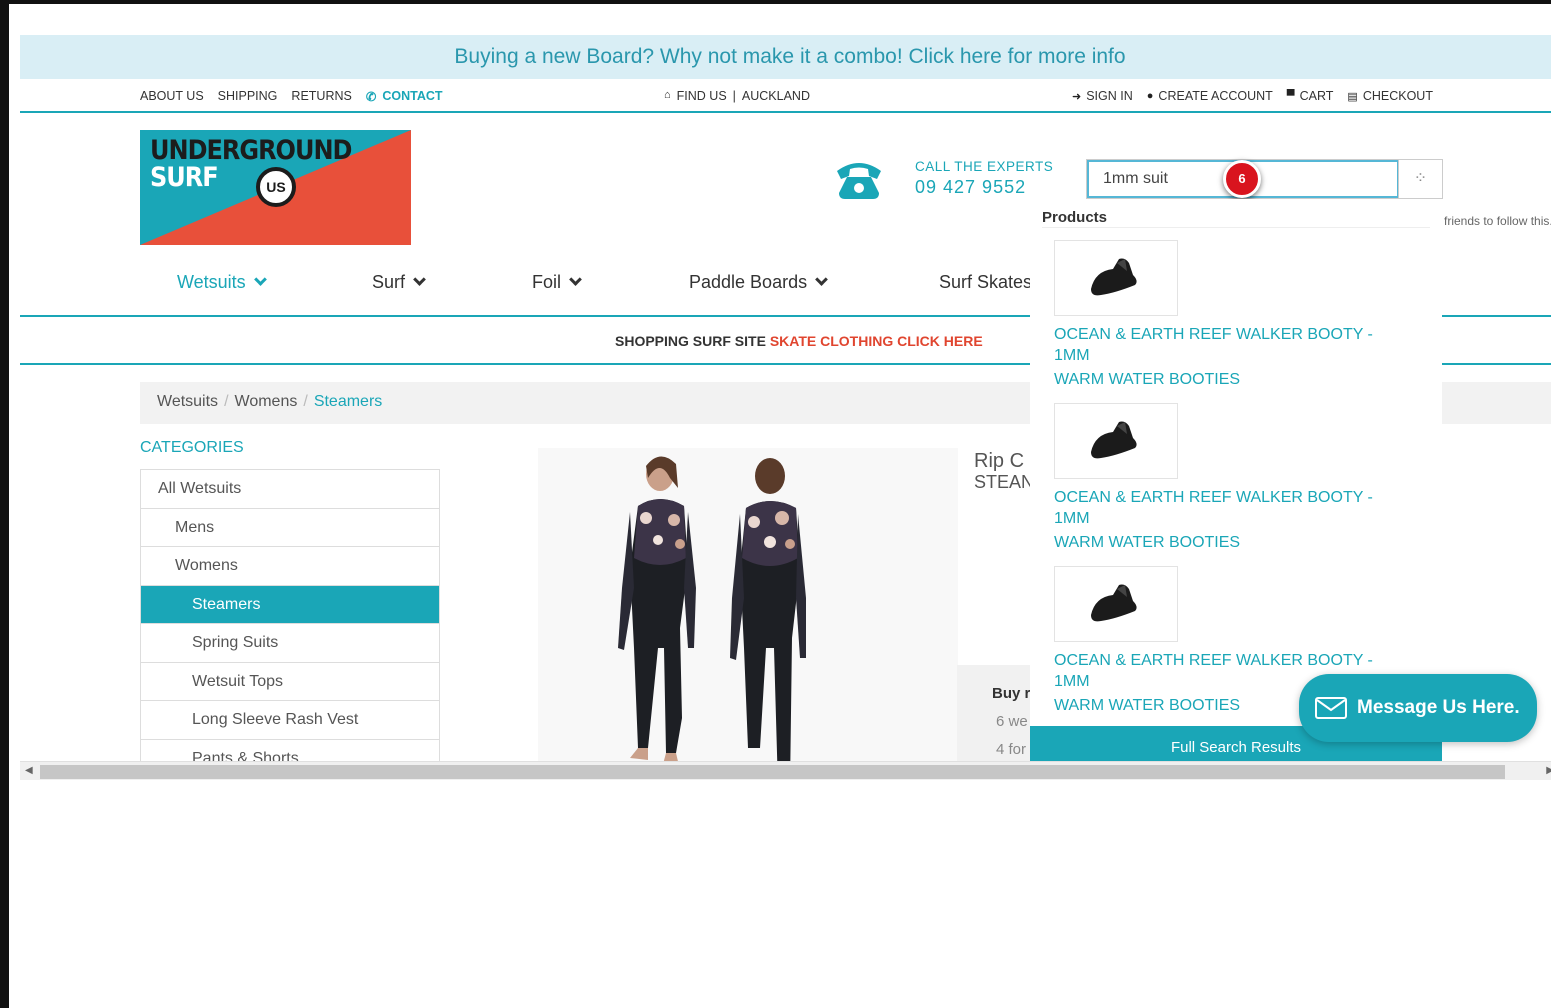 The width and height of the screenshot is (1551, 1008). Describe the element at coordinates (290, 604) in the screenshot. I see `category-steamers: Steamers` at that location.